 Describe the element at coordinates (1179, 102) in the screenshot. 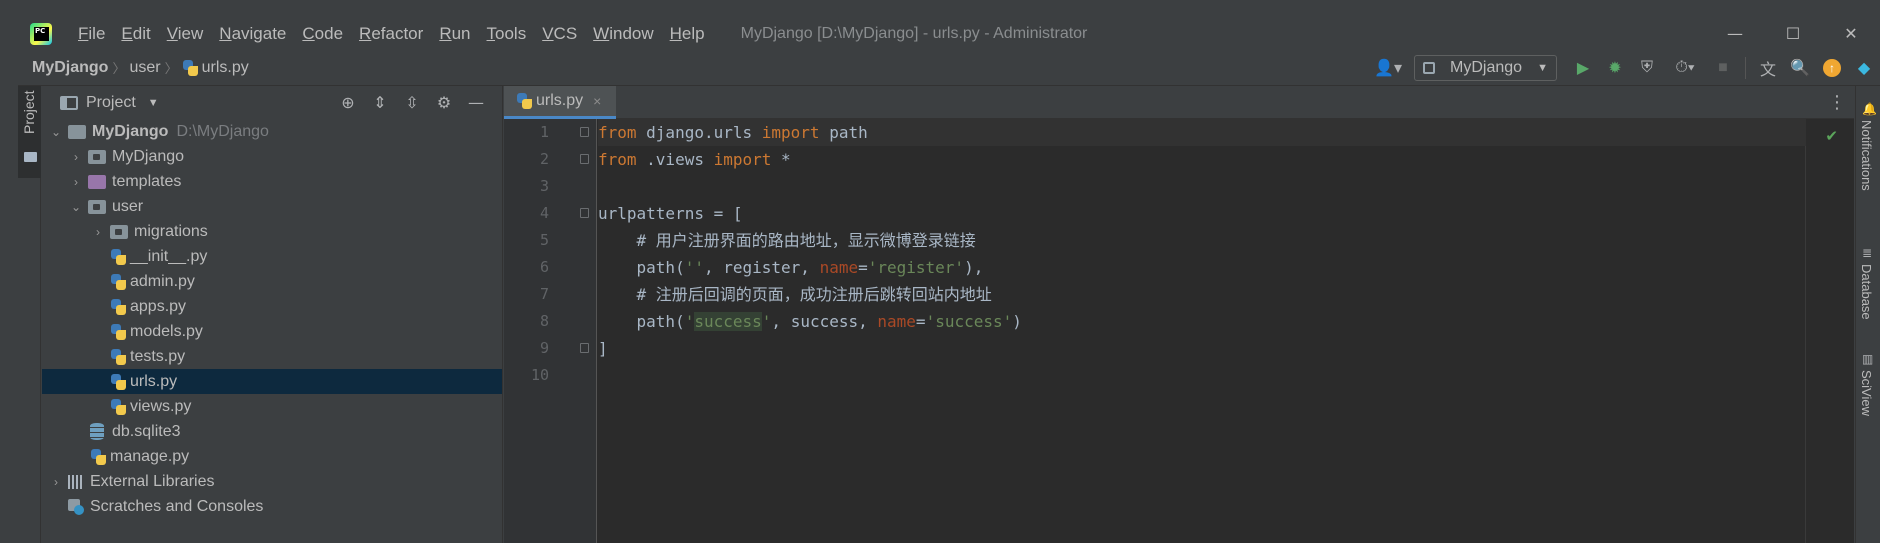

I see `editor-tab-bar: urls.py × ⋮` at that location.